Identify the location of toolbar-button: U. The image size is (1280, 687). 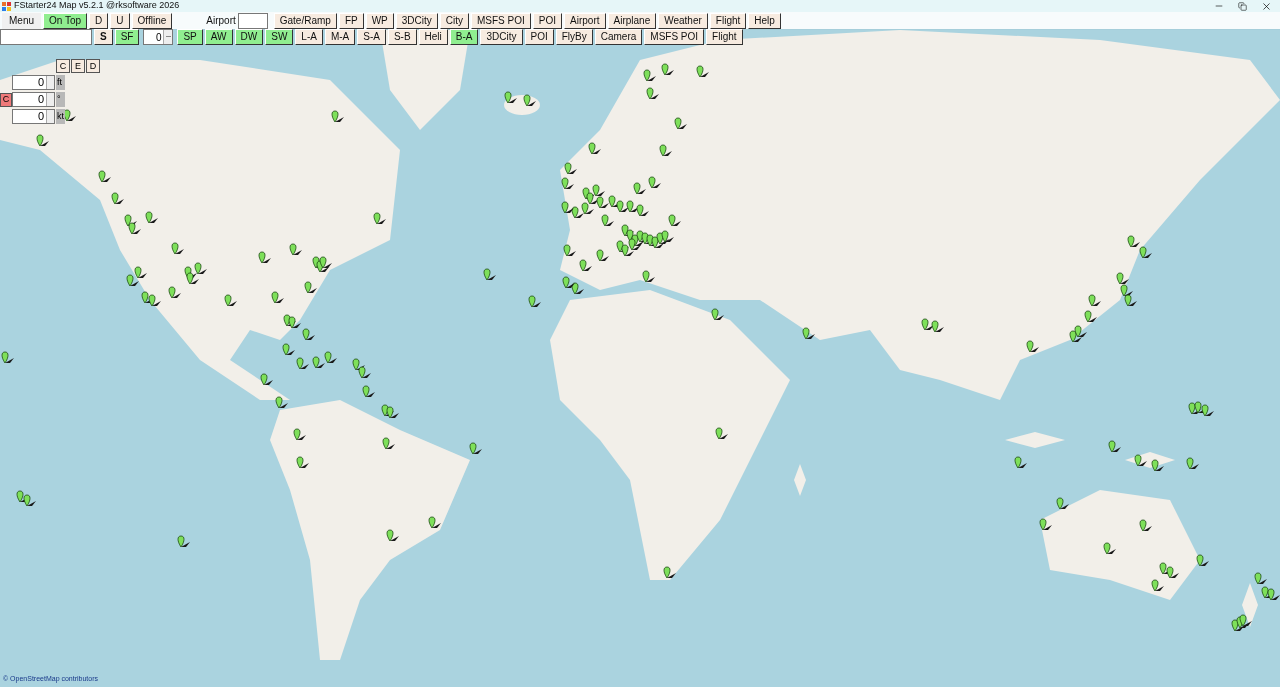
(120, 20).